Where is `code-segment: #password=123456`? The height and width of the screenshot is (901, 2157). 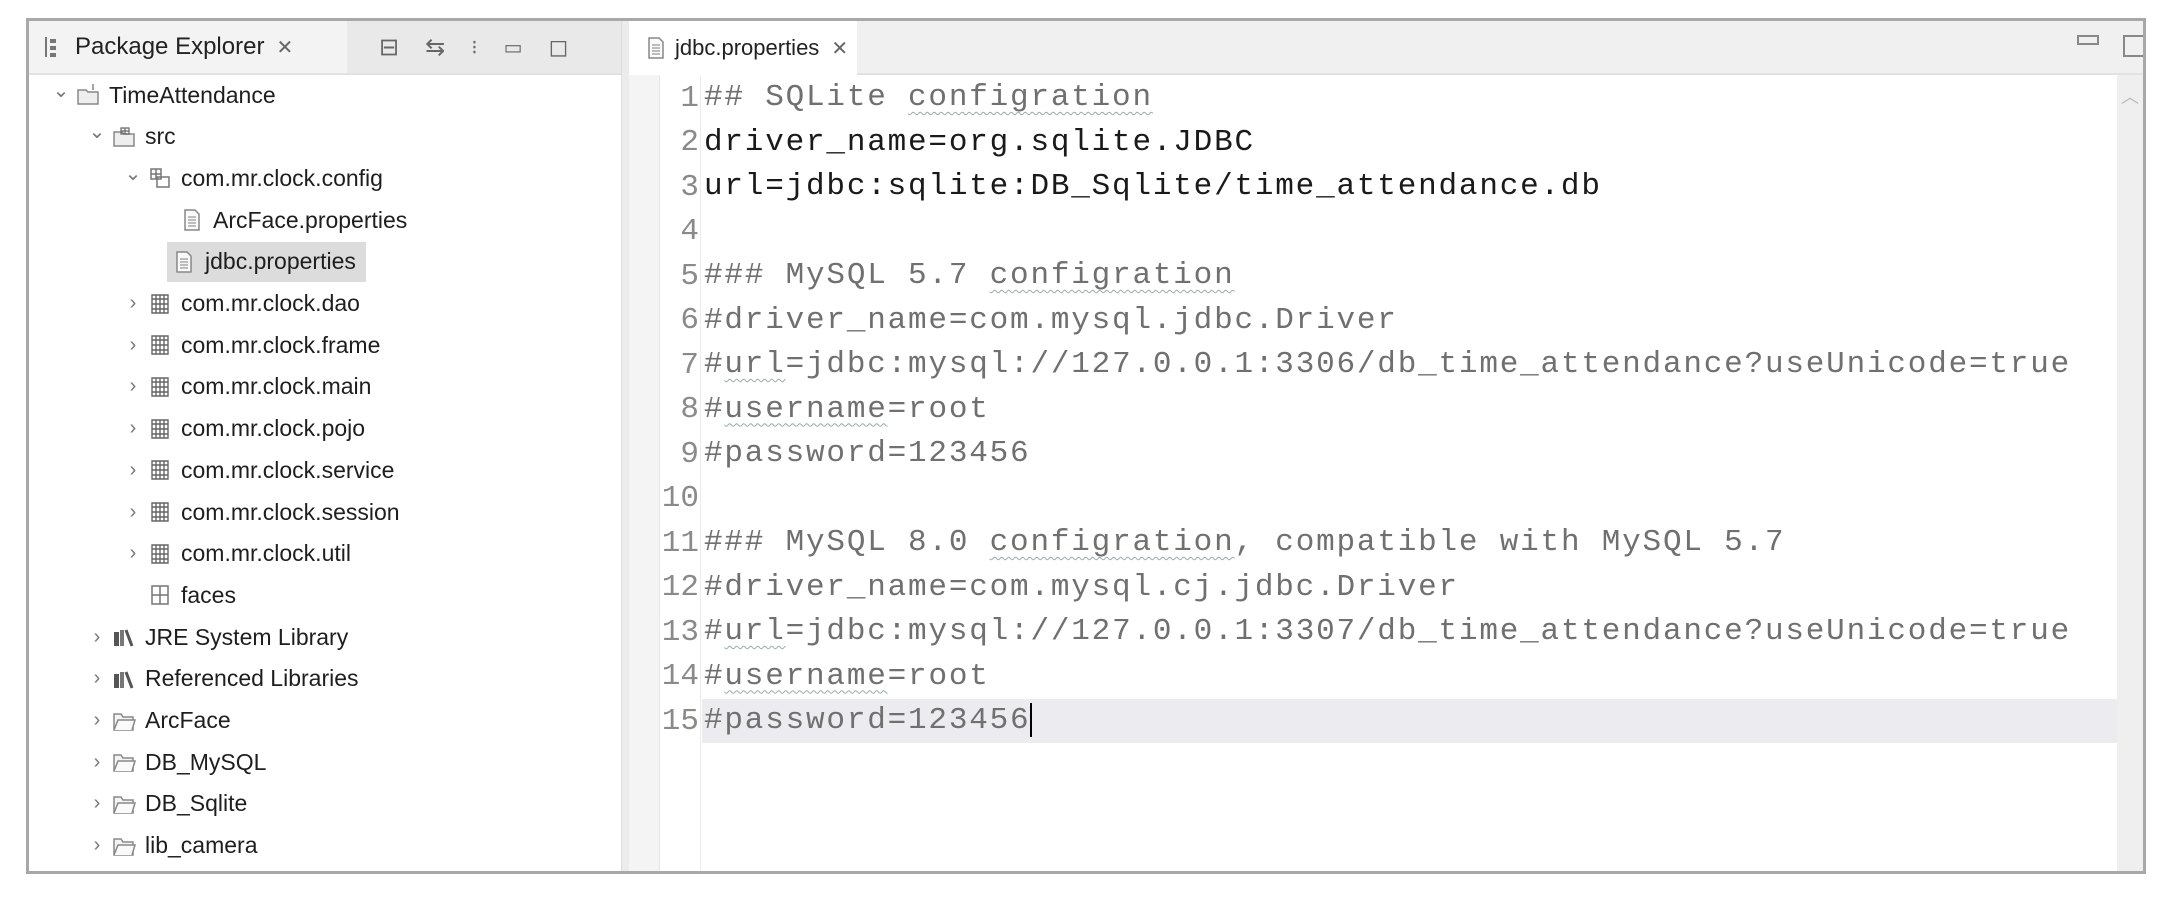
code-segment: #password=123456 is located at coordinates (867, 720).